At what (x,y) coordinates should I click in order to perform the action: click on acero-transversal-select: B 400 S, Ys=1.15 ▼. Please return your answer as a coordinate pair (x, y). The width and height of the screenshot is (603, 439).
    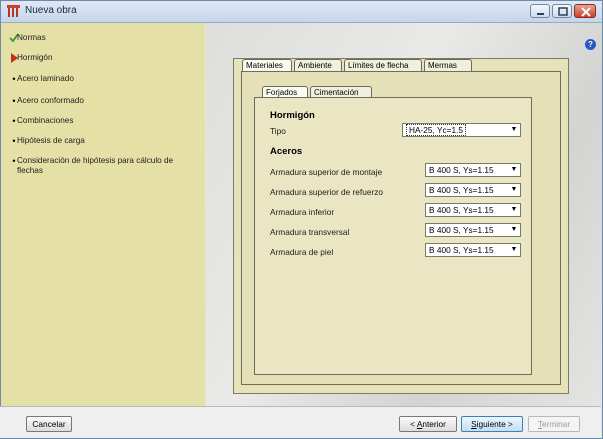
    Looking at the image, I should click on (473, 230).